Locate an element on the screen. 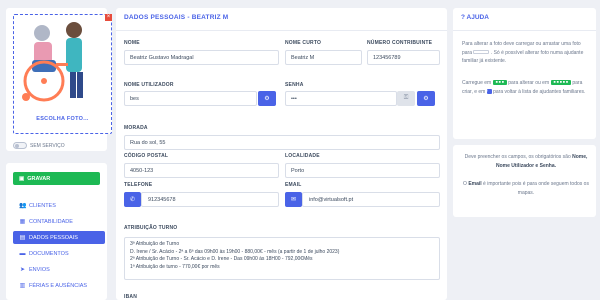 The height and width of the screenshot is (300, 600). help-title: ? AJUDA is located at coordinates (475, 17).